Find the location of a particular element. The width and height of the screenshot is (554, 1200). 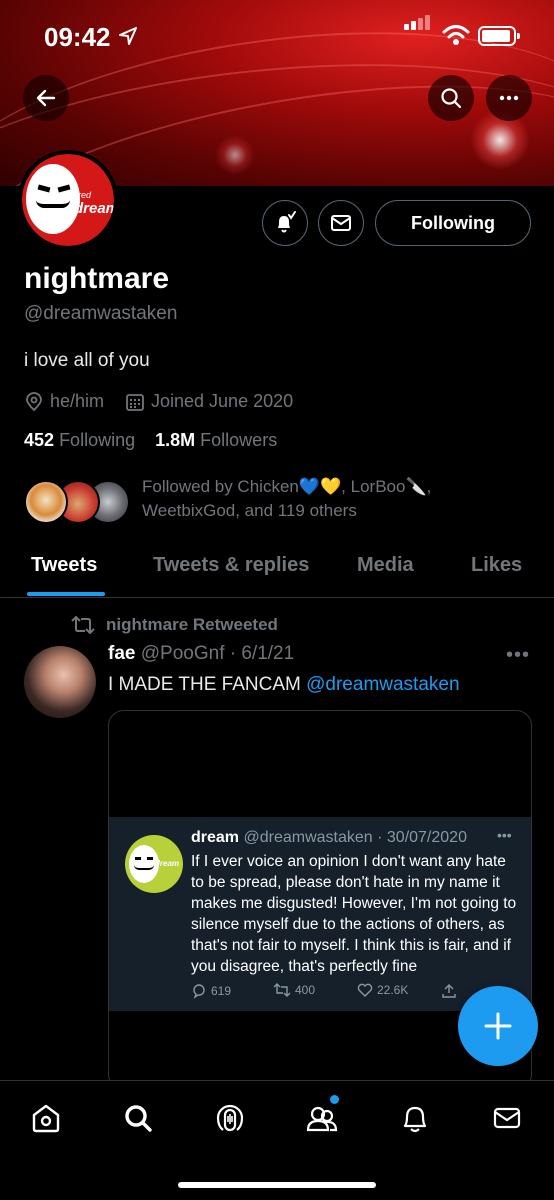

status-bar: 09:42 is located at coordinates (277, 35).